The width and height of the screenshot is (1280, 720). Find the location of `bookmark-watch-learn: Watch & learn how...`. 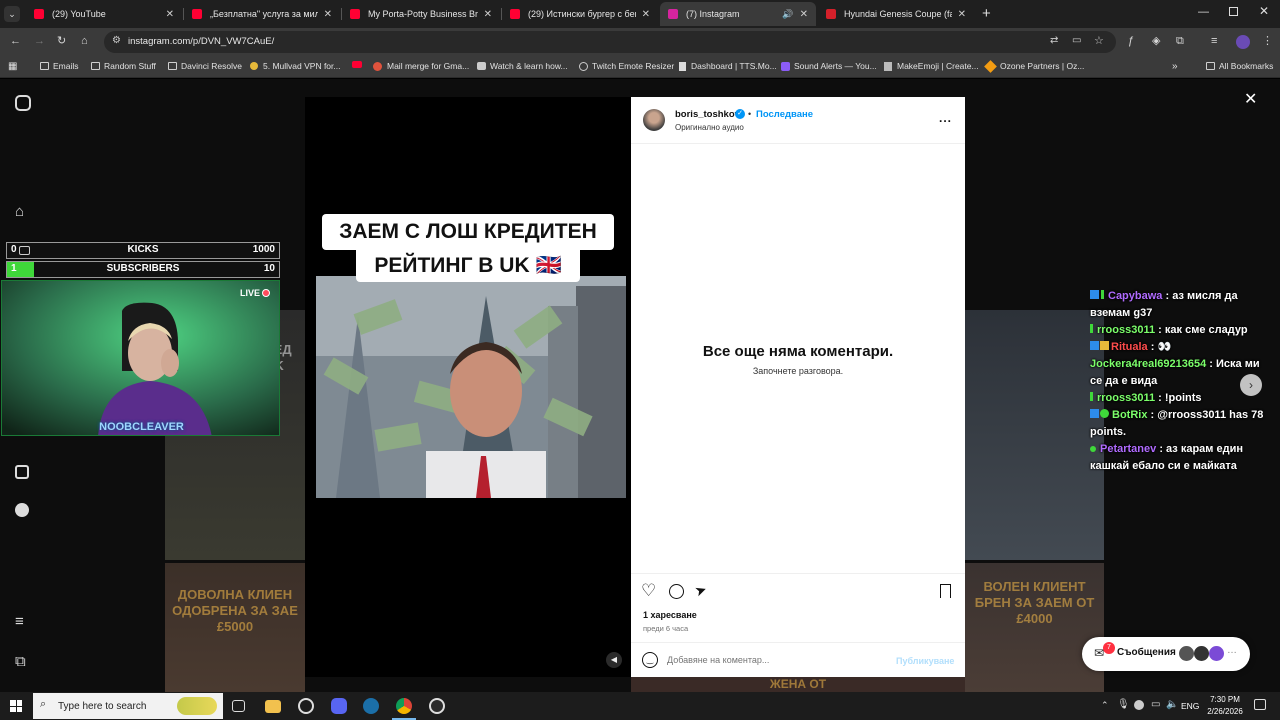

bookmark-watch-learn: Watch & learn how... is located at coordinates (522, 66).